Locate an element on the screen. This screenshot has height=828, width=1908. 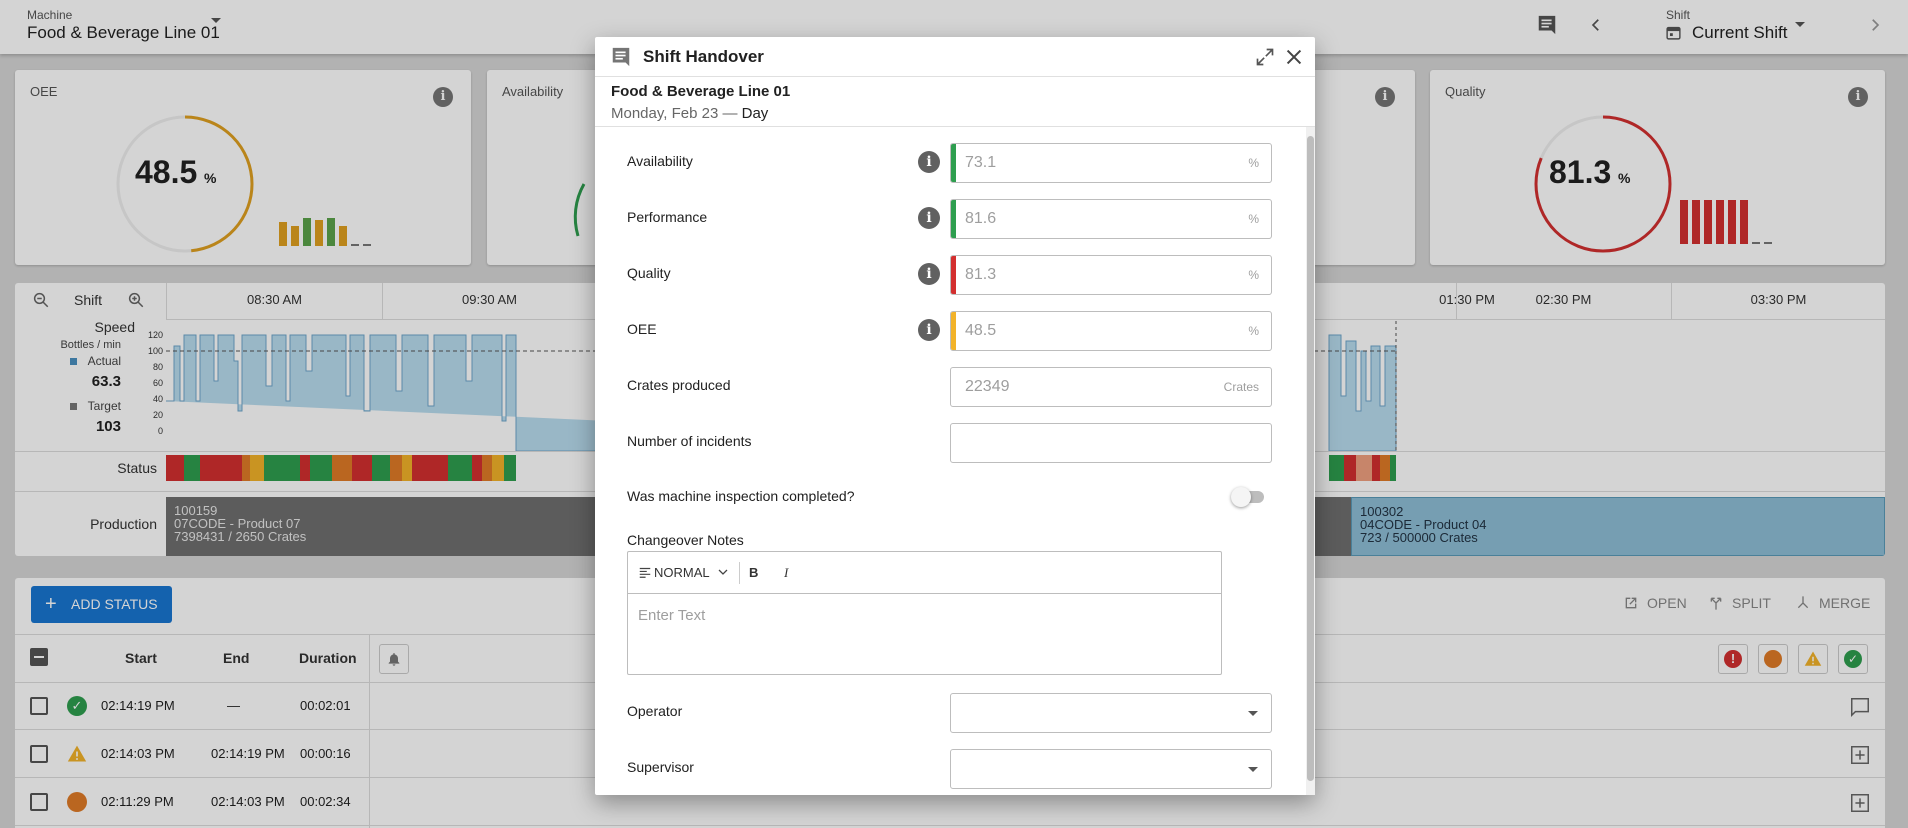
operator-select is located at coordinates (1111, 713).